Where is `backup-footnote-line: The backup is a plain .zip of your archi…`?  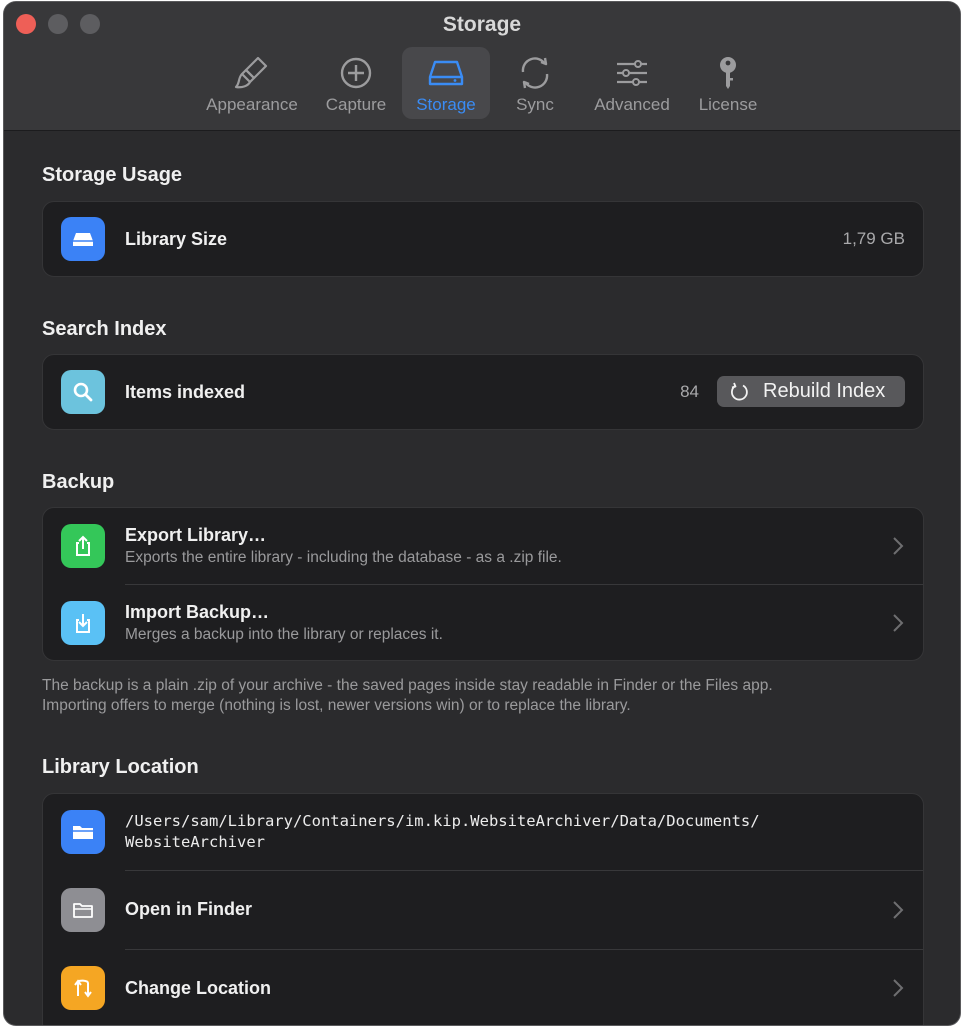
backup-footnote-line: The backup is a plain .zip of your archi… is located at coordinates (407, 685).